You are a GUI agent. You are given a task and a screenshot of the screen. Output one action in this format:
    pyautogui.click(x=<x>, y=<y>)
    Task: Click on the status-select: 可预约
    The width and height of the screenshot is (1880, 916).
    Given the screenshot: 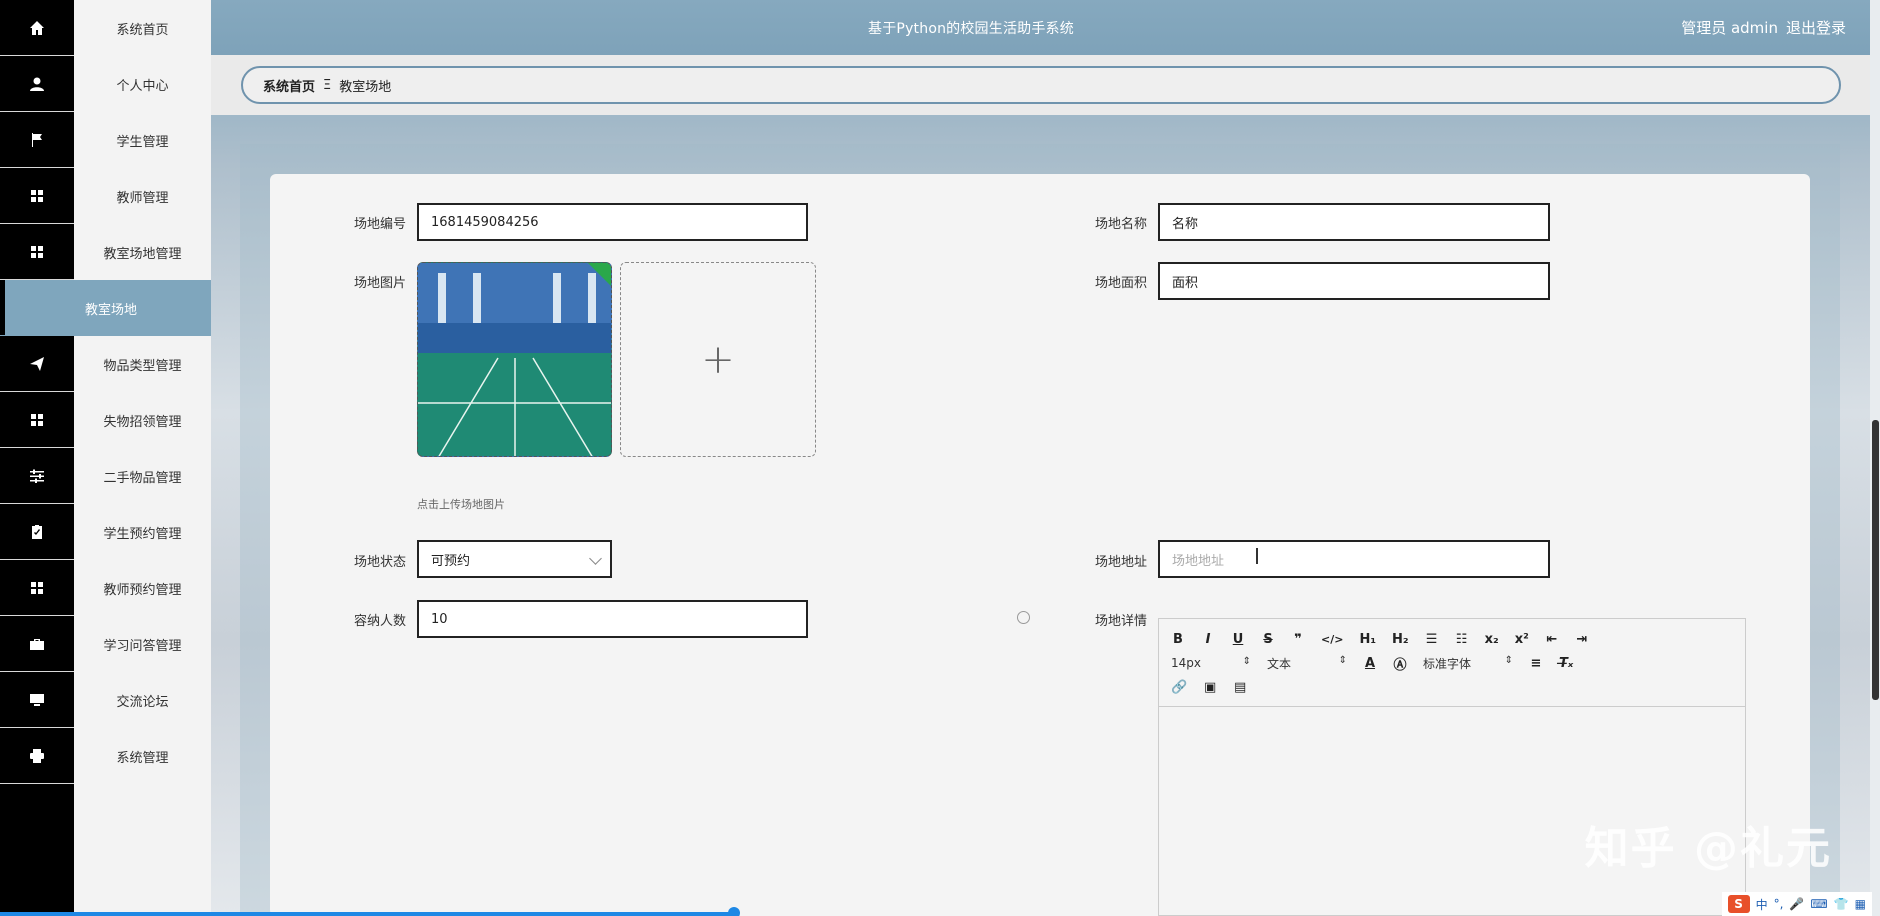 What is the action you would take?
    pyautogui.click(x=514, y=559)
    